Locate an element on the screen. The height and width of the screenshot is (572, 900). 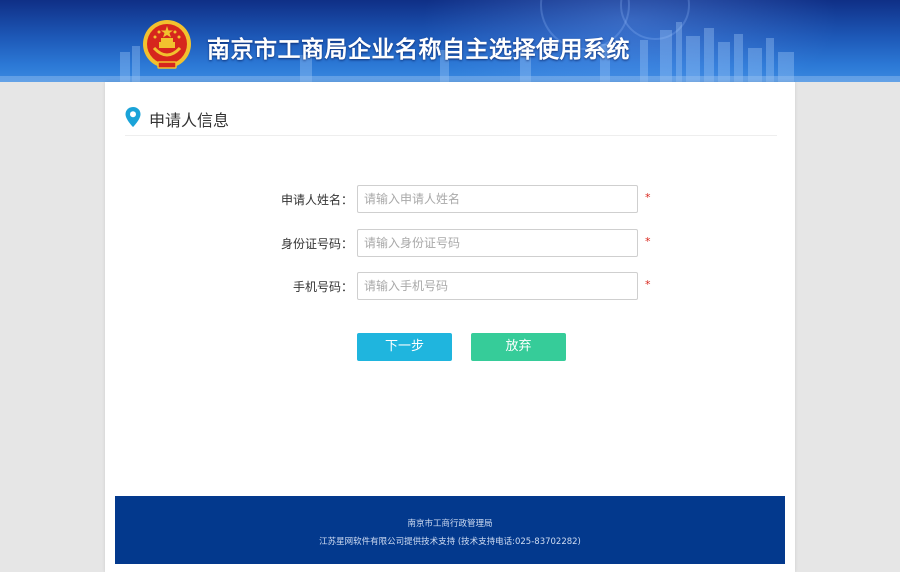
national-emblem-icon is located at coordinates (167, 44).